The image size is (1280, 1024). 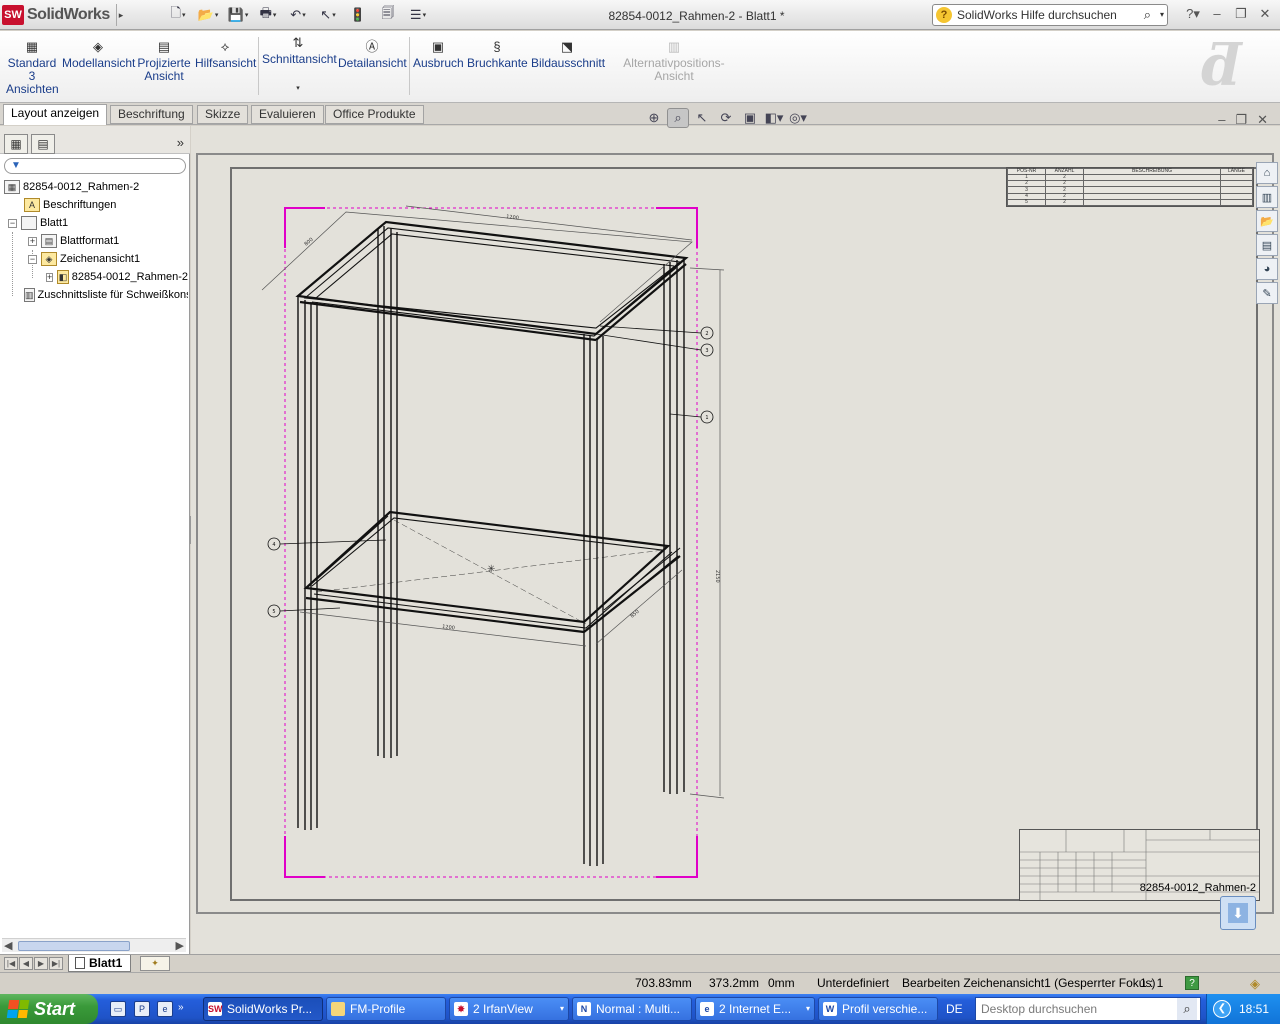 I want to click on hide-show-items-icon: ◎▾, so click(x=798, y=118).